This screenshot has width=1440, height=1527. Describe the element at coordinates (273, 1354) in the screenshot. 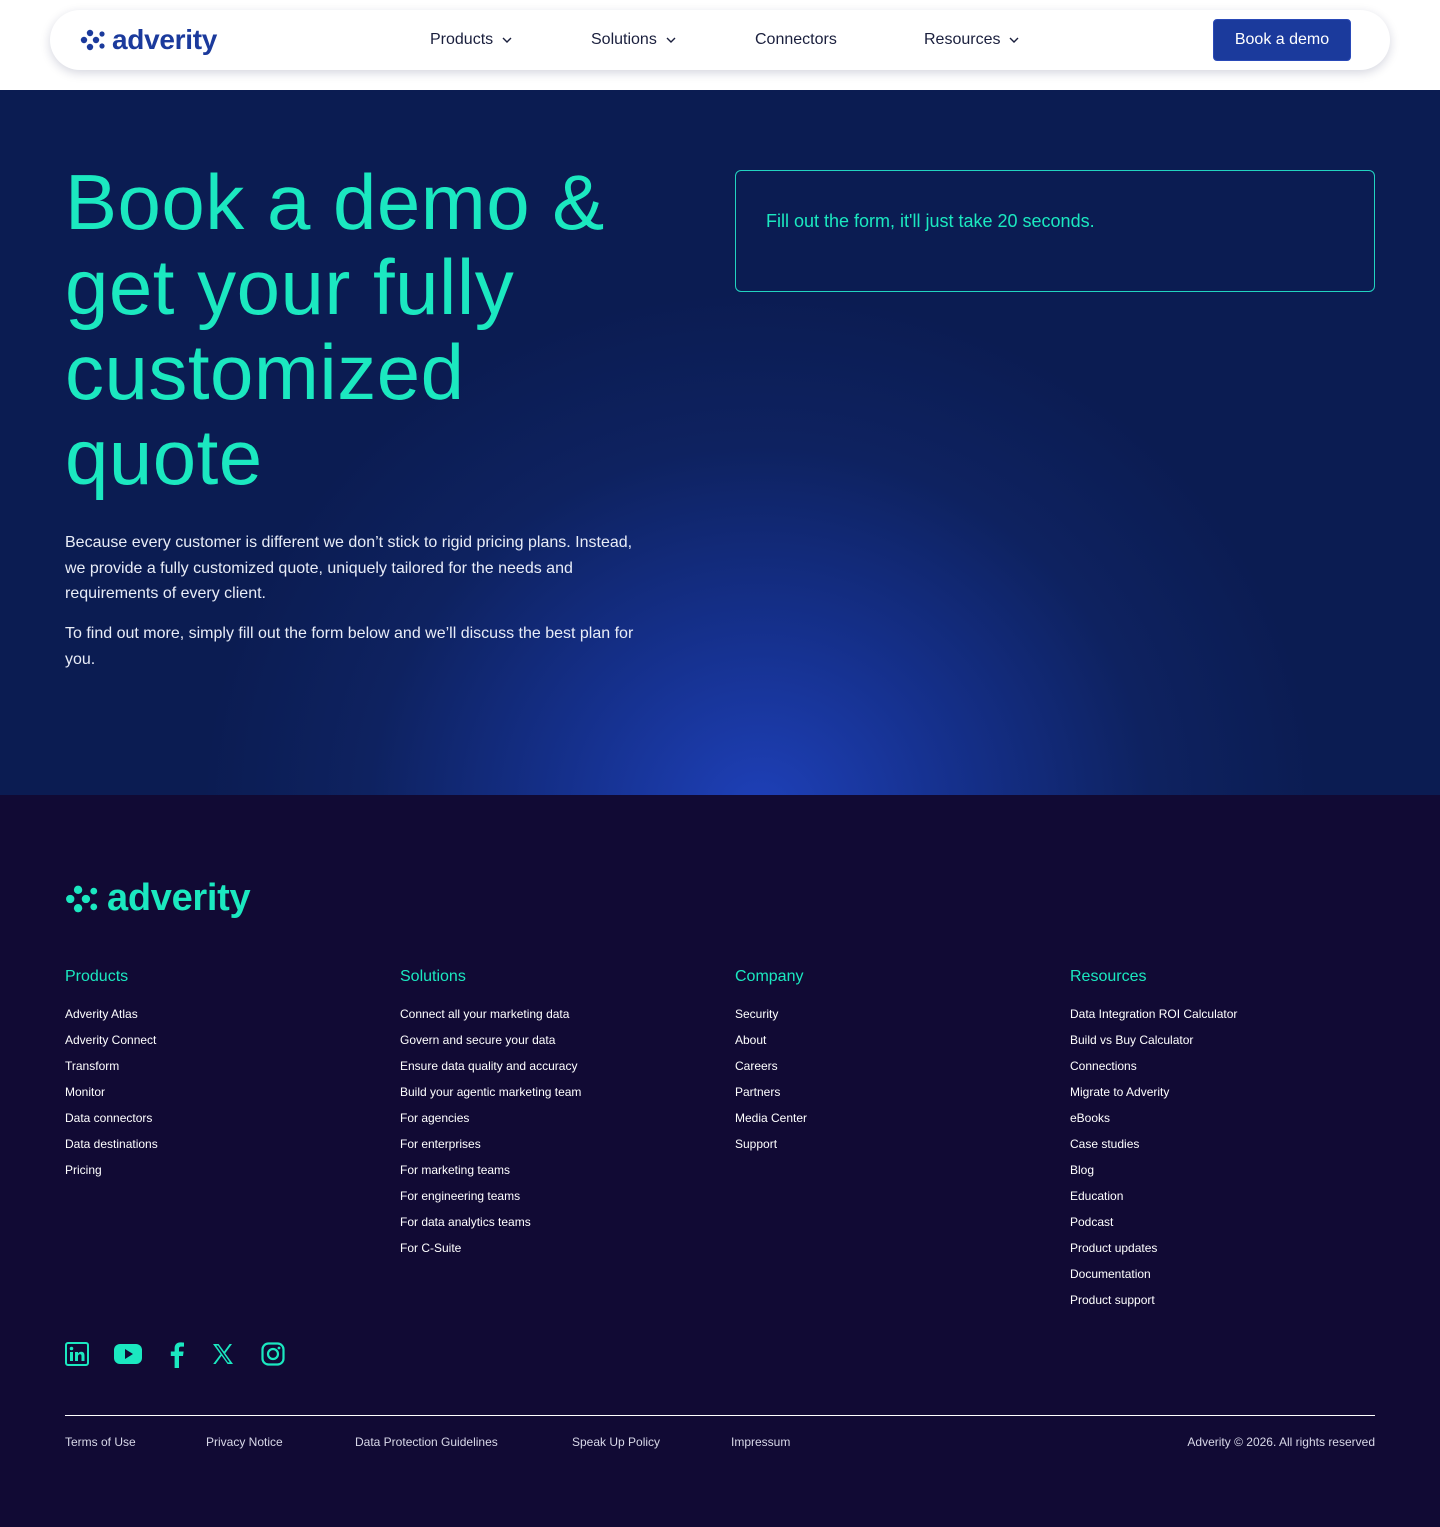

I see `instagram-icon` at that location.